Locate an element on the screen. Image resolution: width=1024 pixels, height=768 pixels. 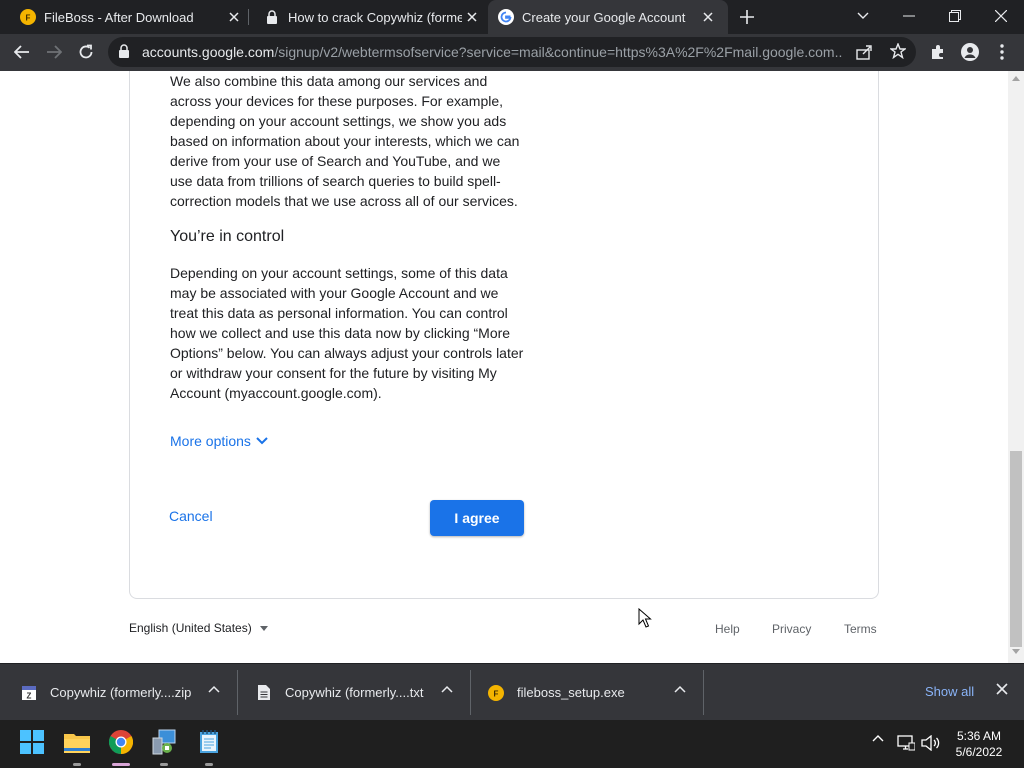
windows-logo-icon is located at coordinates (32, 742).